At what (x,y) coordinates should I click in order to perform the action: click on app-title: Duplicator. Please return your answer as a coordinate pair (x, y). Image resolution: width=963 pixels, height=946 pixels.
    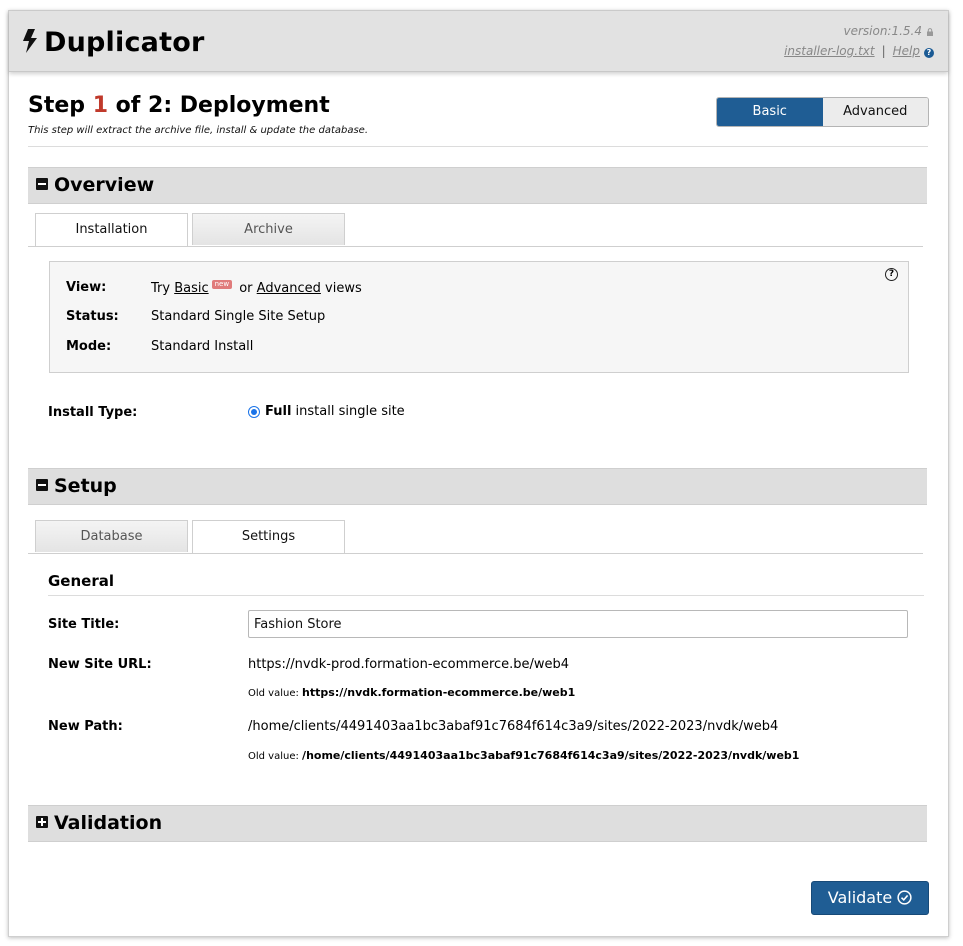
    Looking at the image, I should click on (124, 42).